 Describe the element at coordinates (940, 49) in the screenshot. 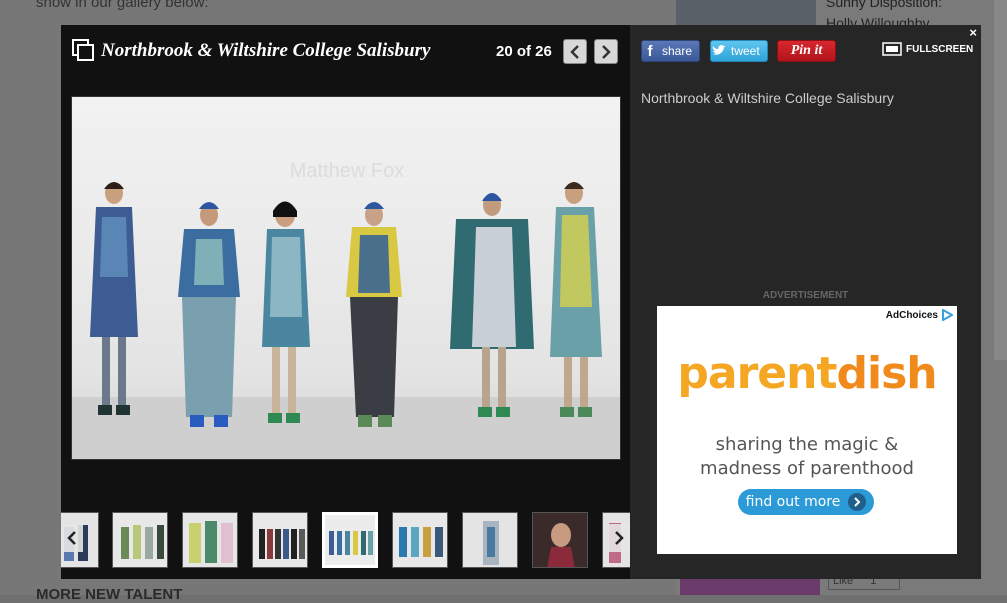

I see `fullscreen-label: FULLSCREEN` at that location.